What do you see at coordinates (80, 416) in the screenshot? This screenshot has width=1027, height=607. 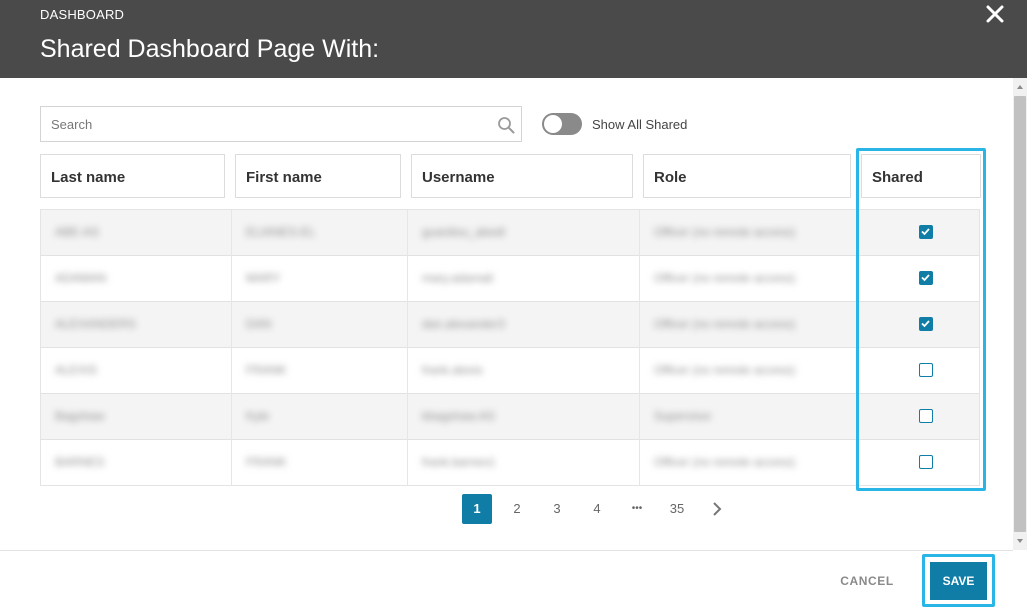 I see `cell-last-name: Bagshaw` at bounding box center [80, 416].